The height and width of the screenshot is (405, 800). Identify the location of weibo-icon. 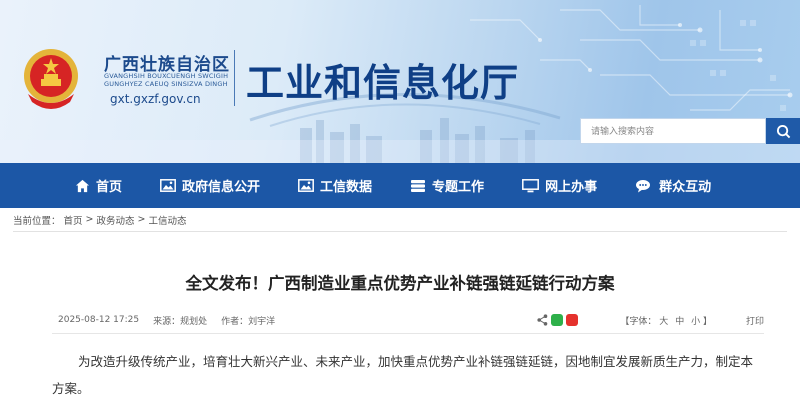
(572, 320).